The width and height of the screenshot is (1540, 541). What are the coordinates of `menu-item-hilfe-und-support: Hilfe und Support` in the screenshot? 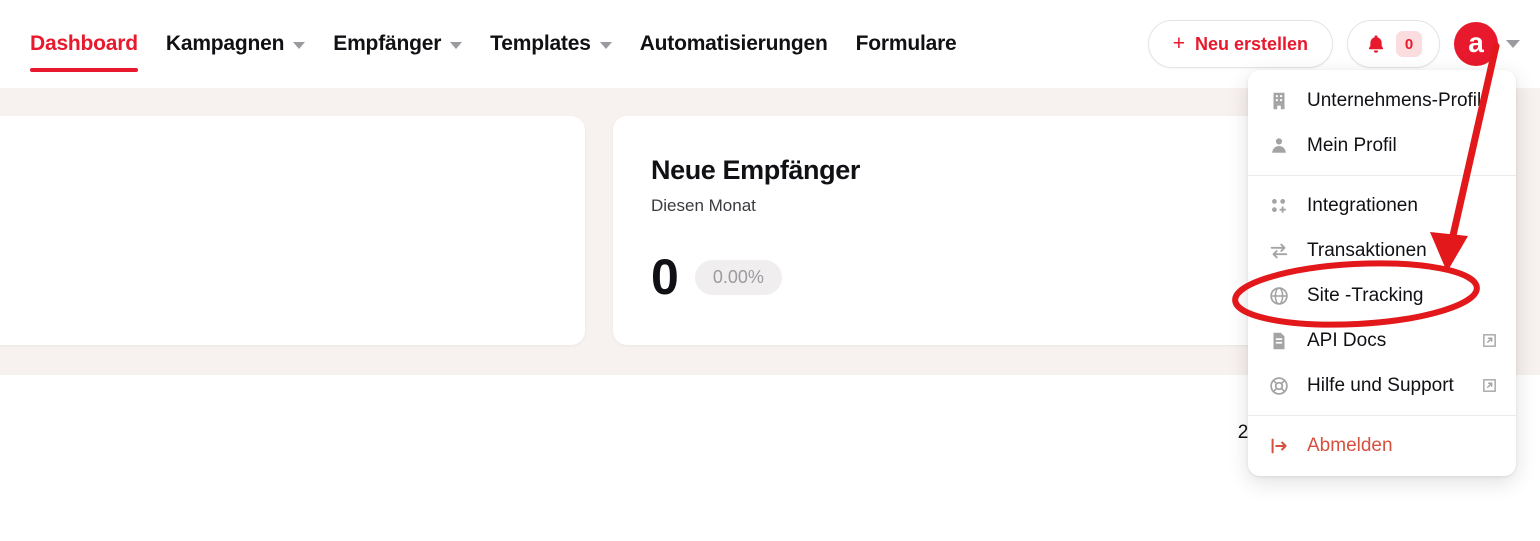 It's located at (1382, 385).